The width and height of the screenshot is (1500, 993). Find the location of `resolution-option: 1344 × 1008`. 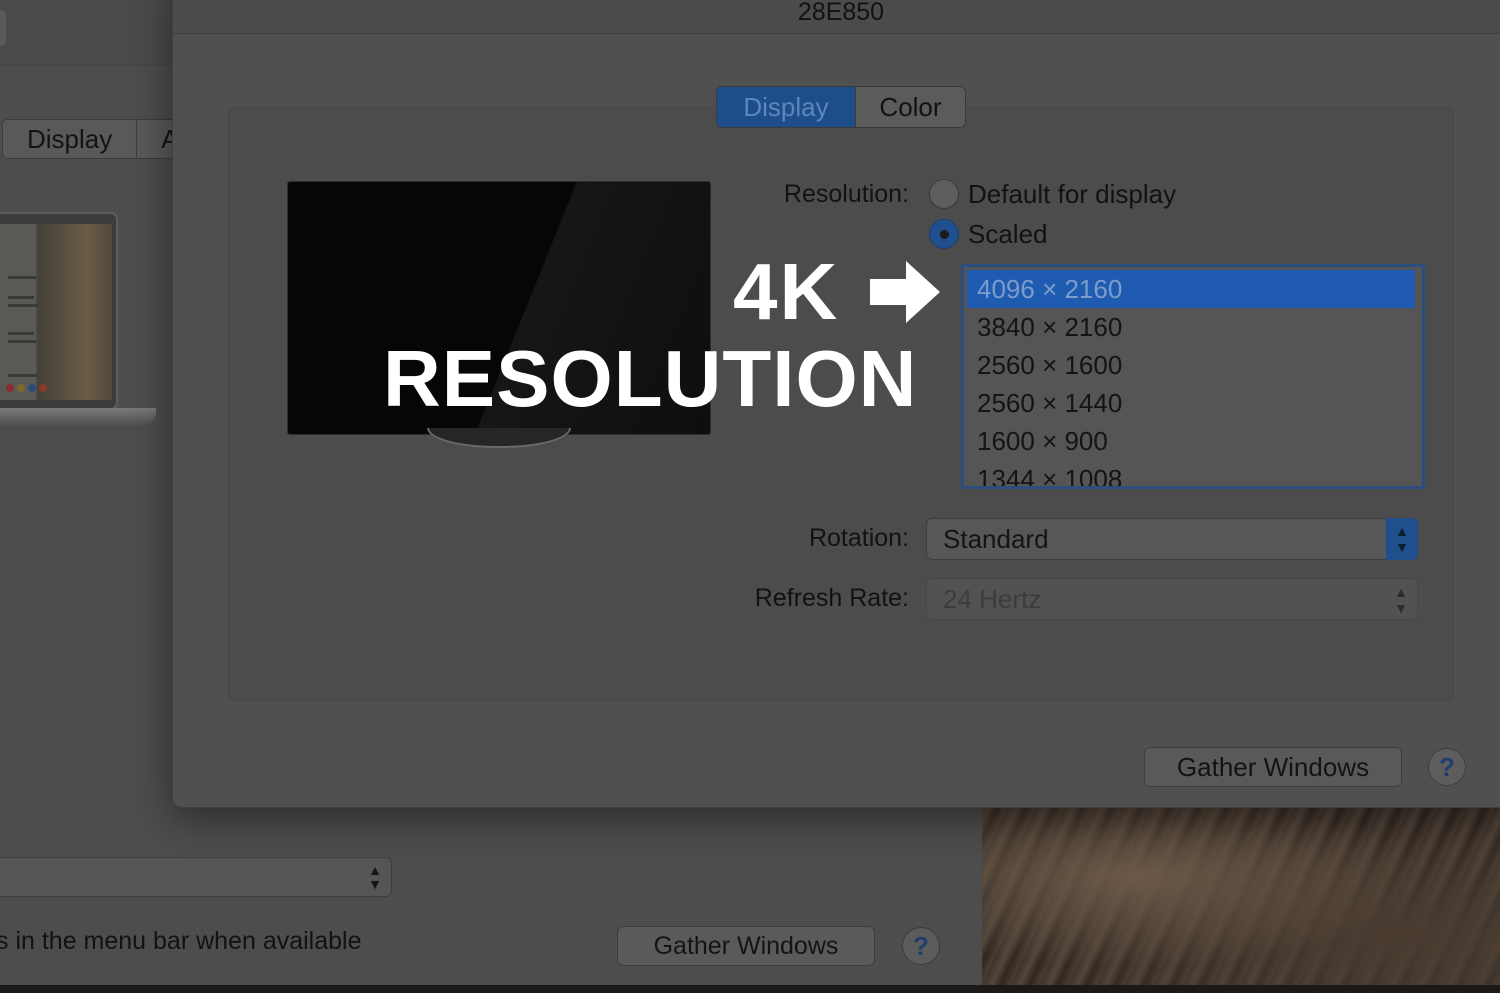

resolution-option: 1344 × 1008 is located at coordinates (1191, 473).